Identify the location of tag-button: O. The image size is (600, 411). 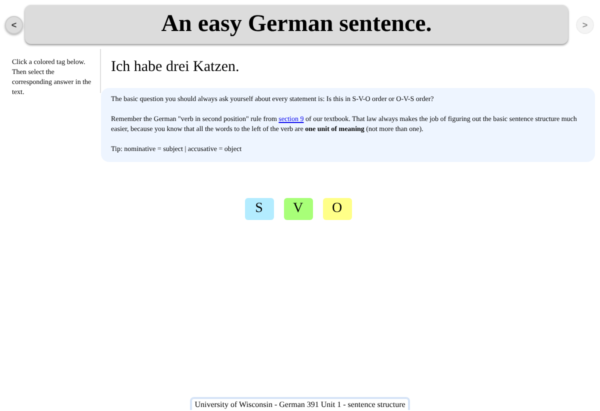
(337, 209).